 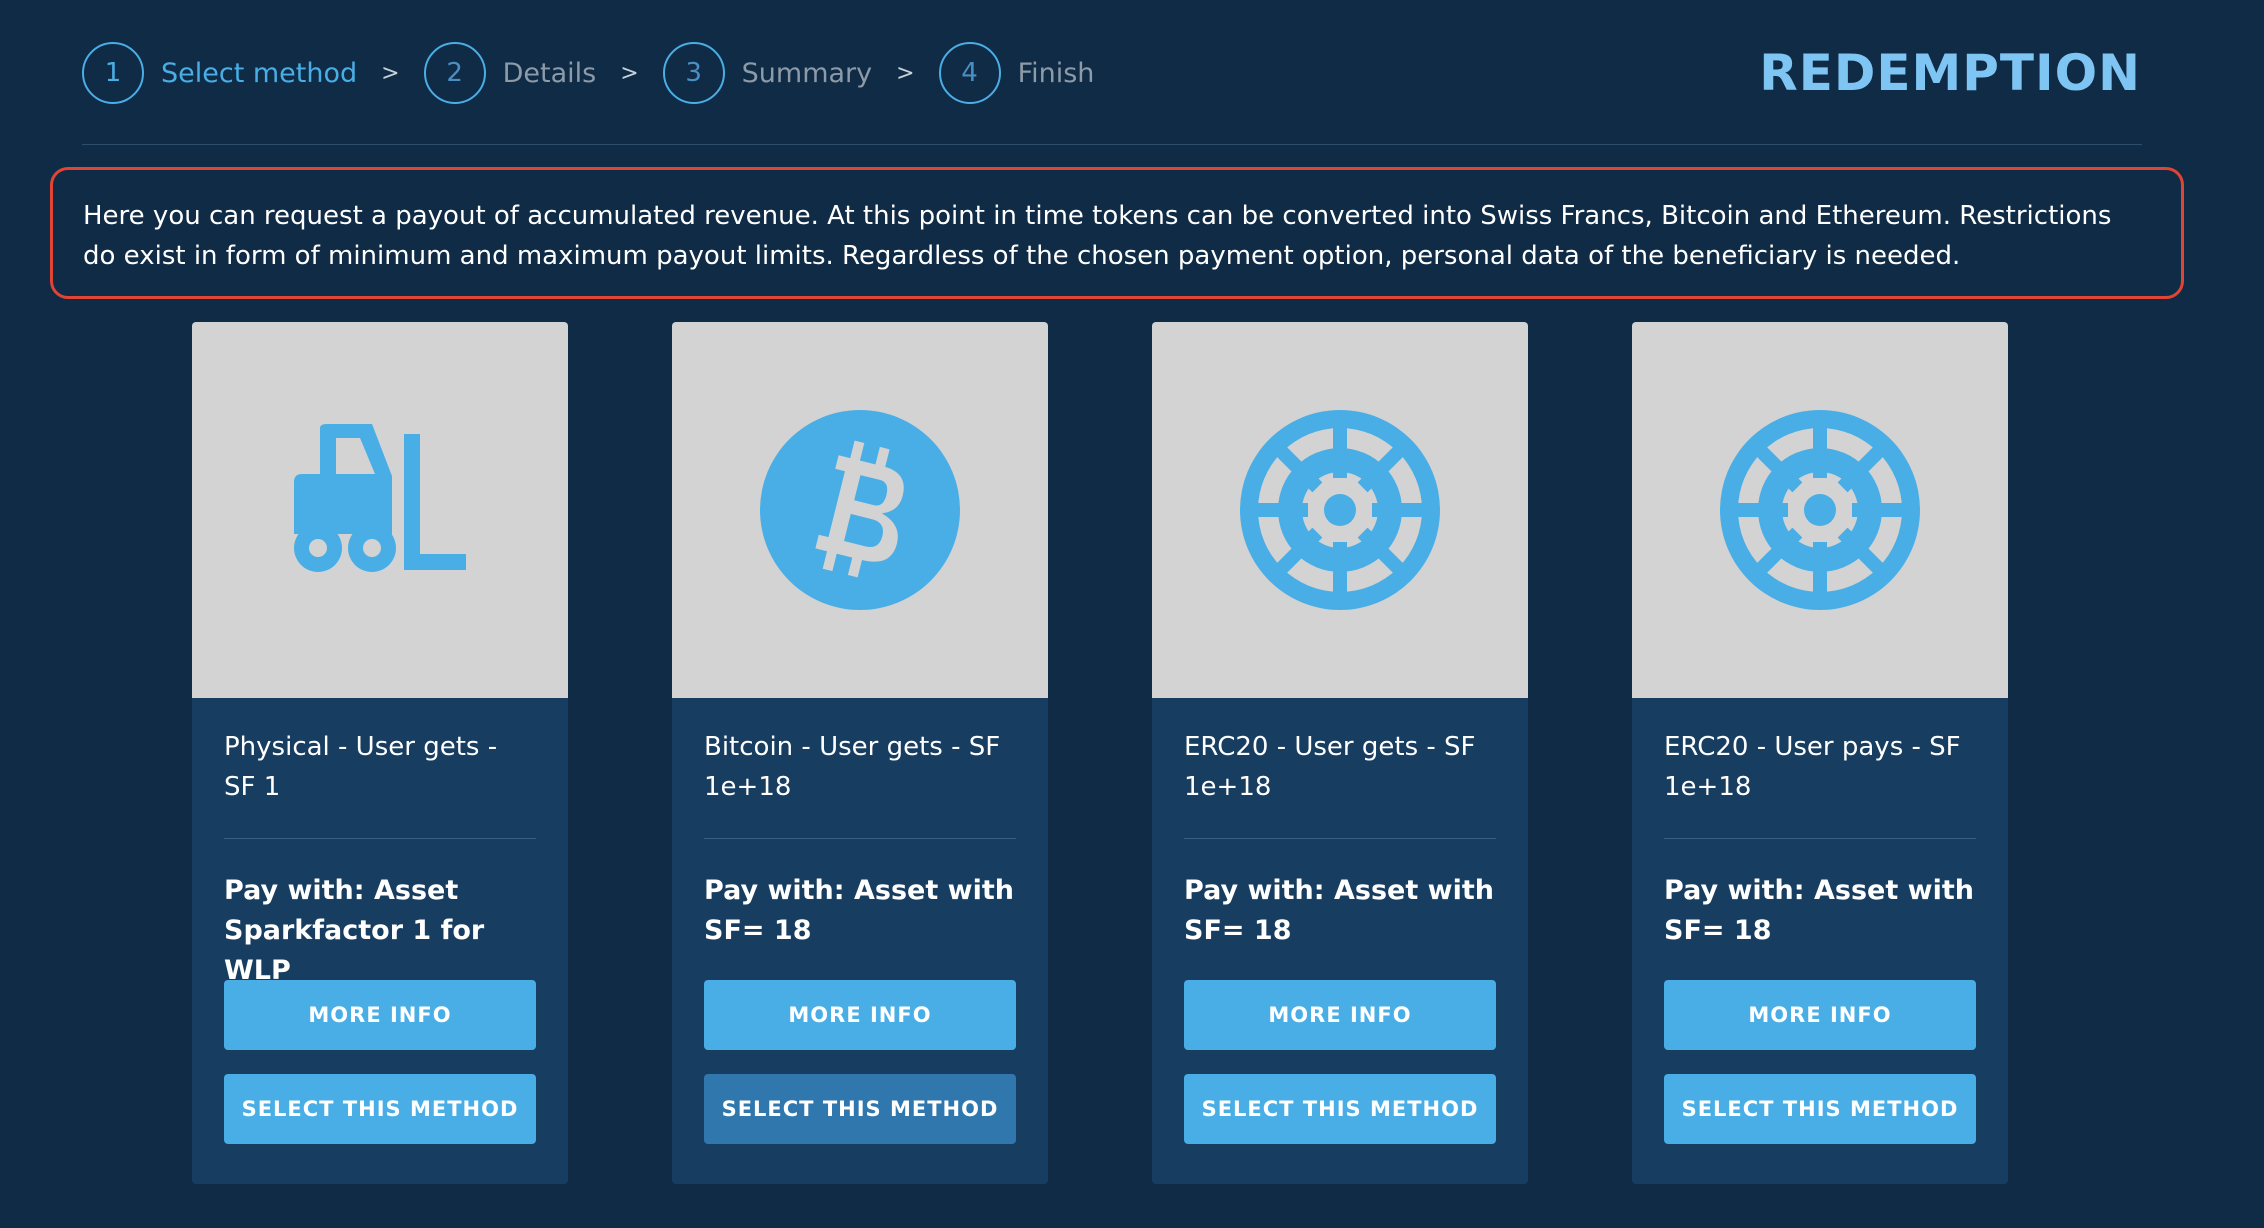 What do you see at coordinates (969, 73) in the screenshot?
I see `step-number: 4` at bounding box center [969, 73].